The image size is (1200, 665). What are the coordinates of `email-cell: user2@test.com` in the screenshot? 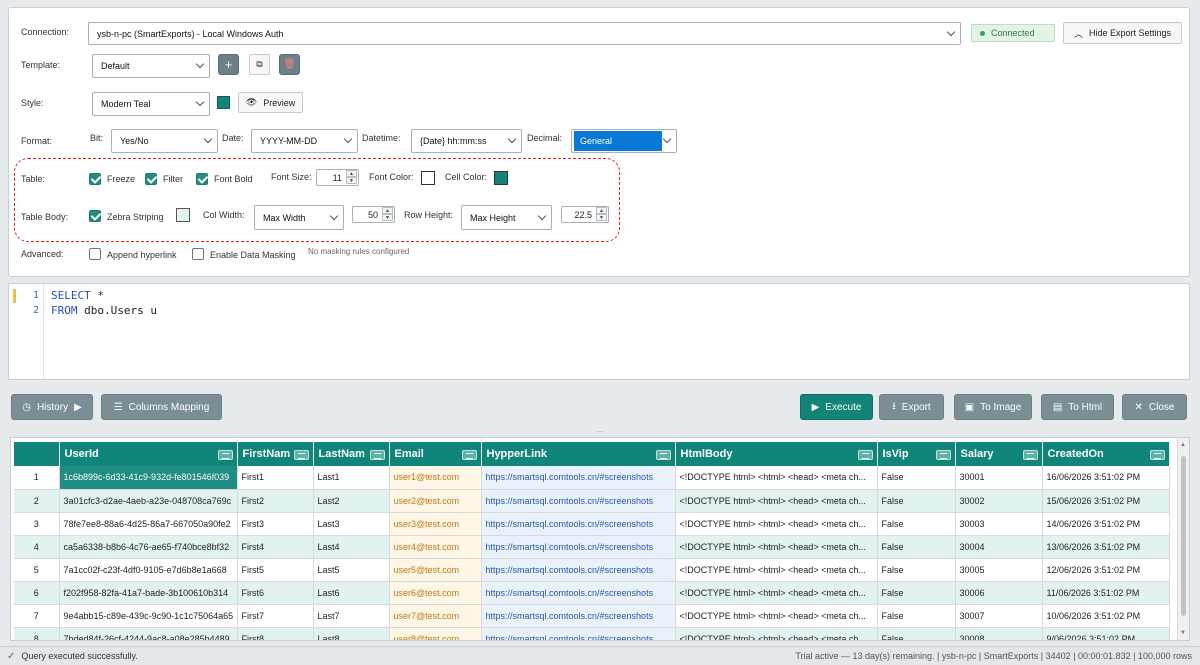 It's located at (435, 501).